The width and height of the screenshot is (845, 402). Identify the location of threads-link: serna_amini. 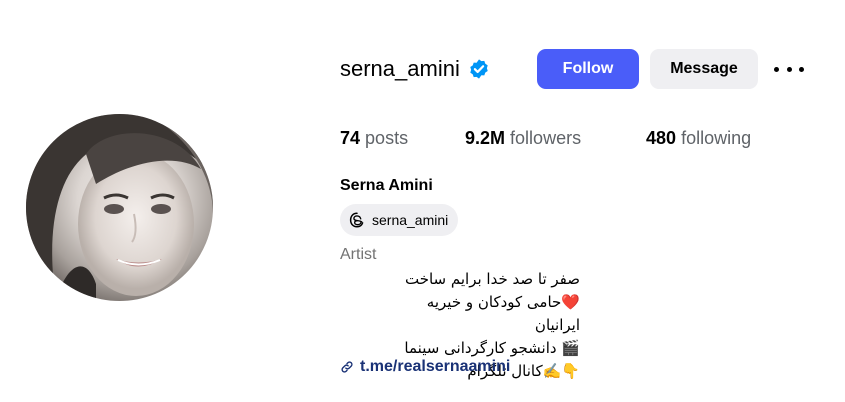
(399, 220).